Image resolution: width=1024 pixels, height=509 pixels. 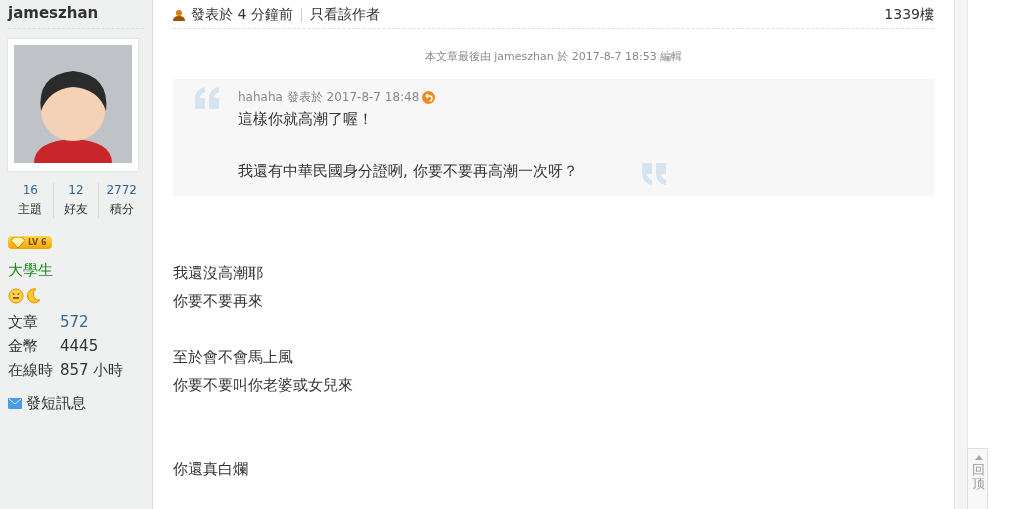 What do you see at coordinates (977, 478) in the screenshot?
I see `back-to-top-button: 回顶` at bounding box center [977, 478].